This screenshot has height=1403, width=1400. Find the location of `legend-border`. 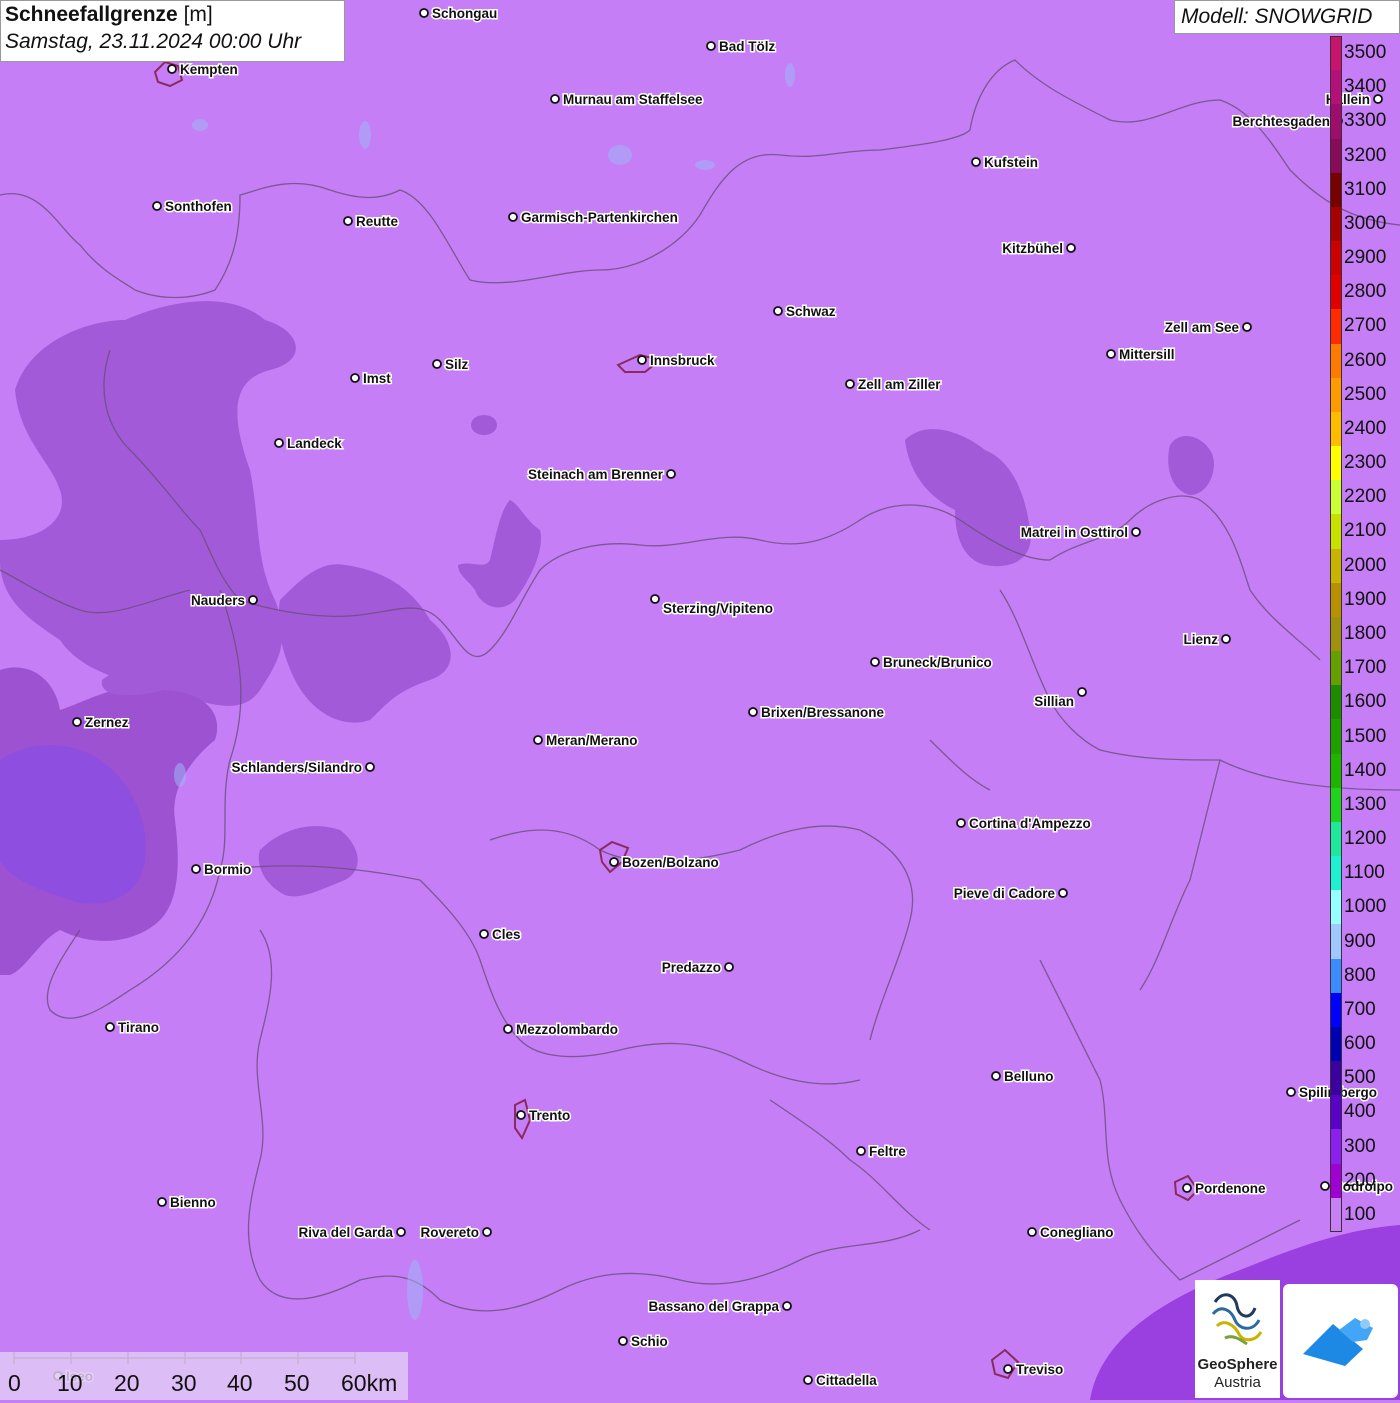

legend-border is located at coordinates (1336, 634).